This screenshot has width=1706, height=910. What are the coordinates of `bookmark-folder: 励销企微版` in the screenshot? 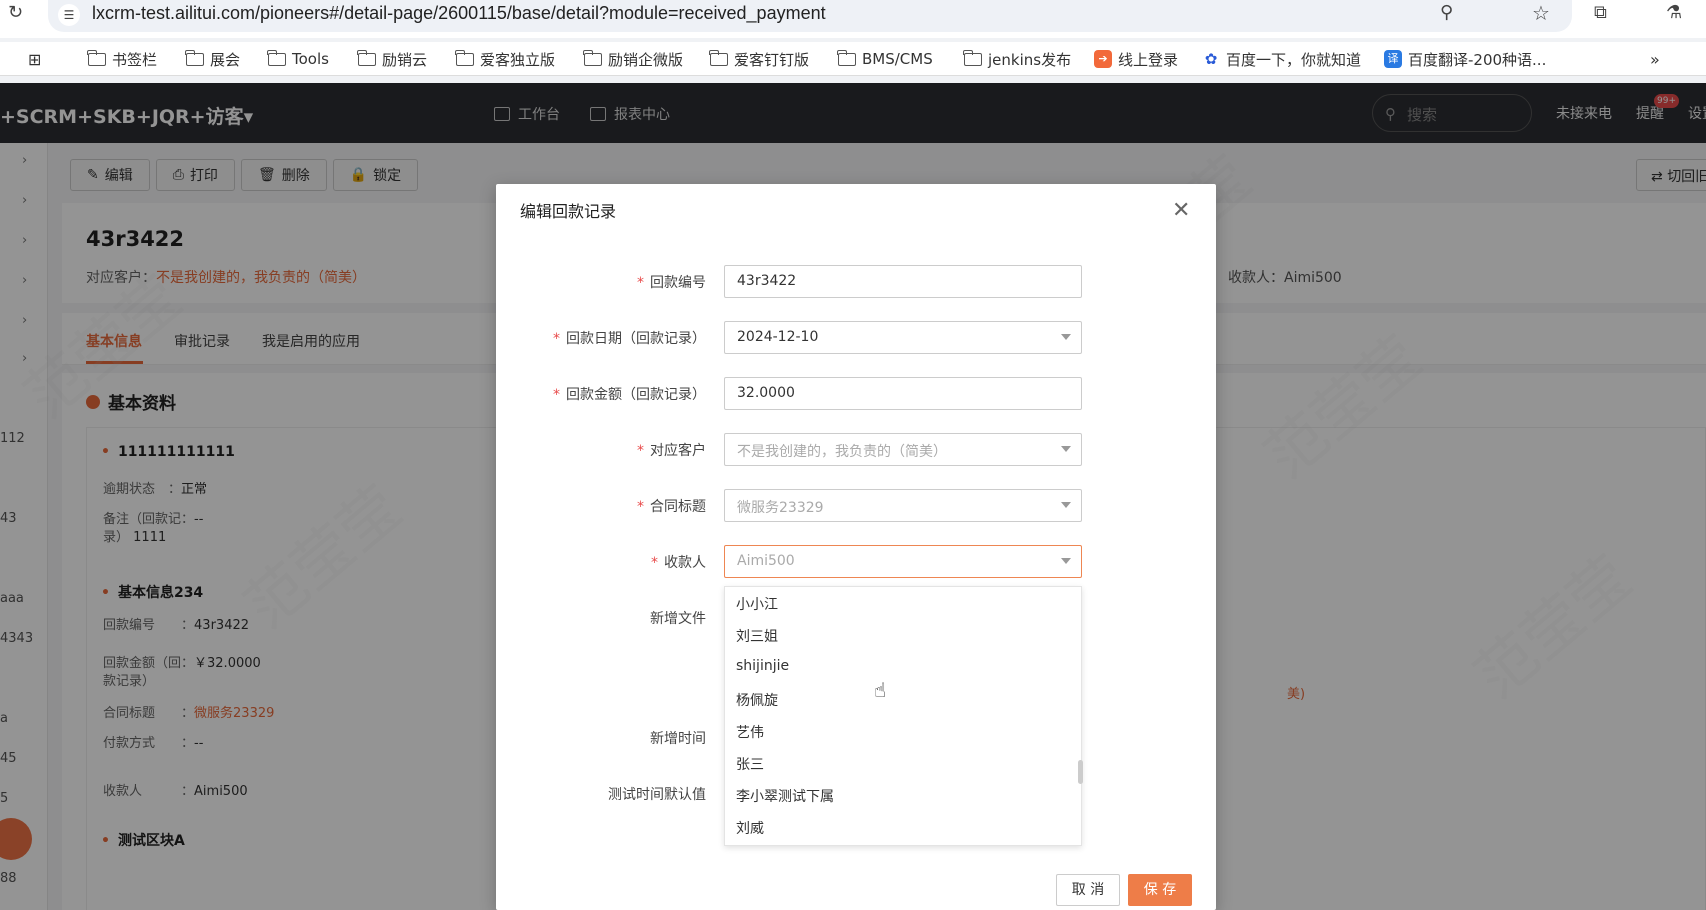 It's located at (633, 59).